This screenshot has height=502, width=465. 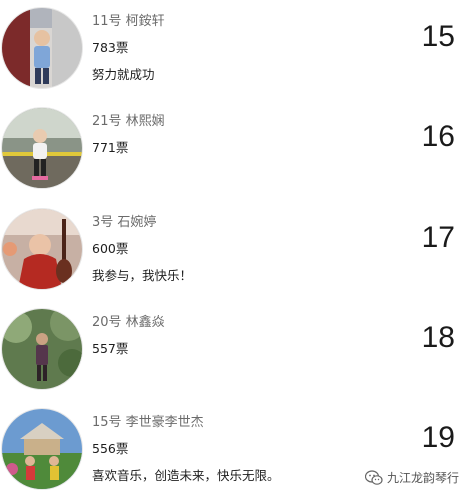 What do you see at coordinates (110, 248) in the screenshot?
I see `vote-count: 600票` at bounding box center [110, 248].